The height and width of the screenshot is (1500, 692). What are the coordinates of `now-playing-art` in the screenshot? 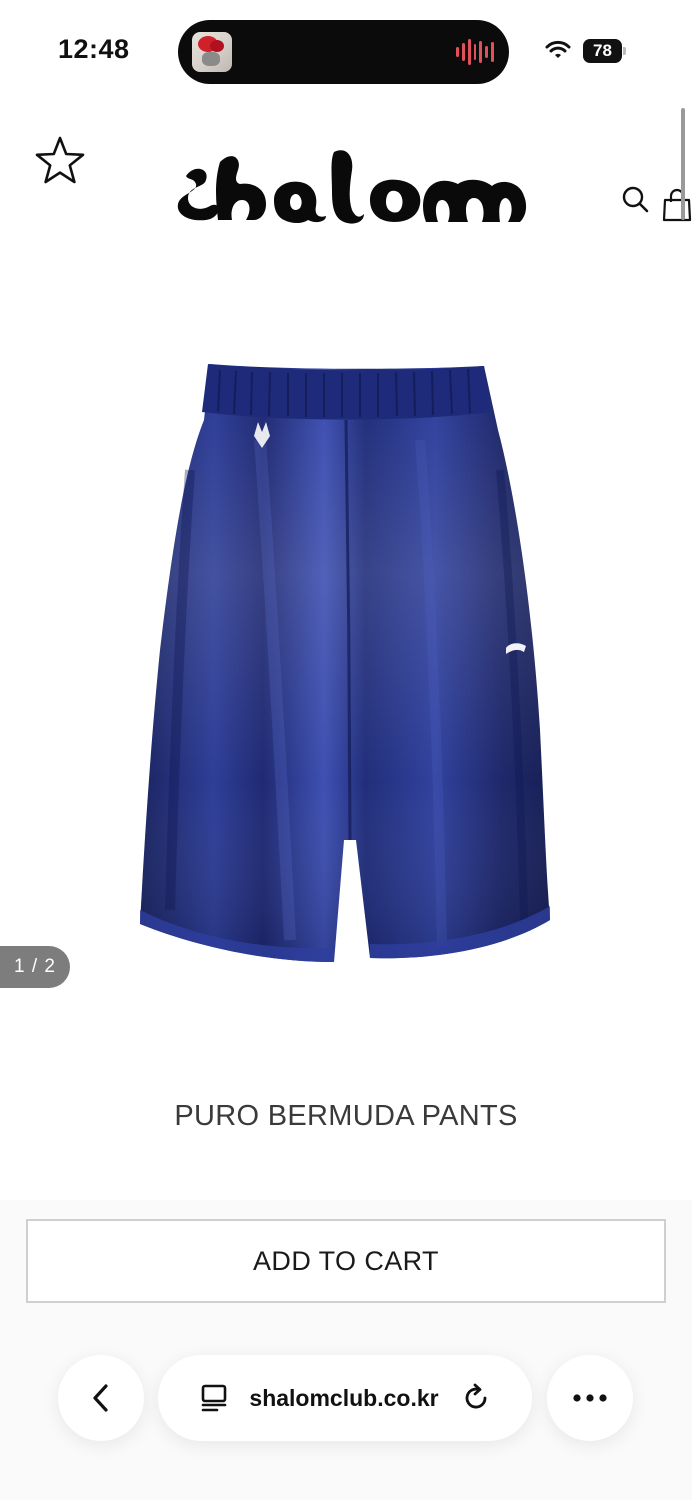 It's located at (212, 52).